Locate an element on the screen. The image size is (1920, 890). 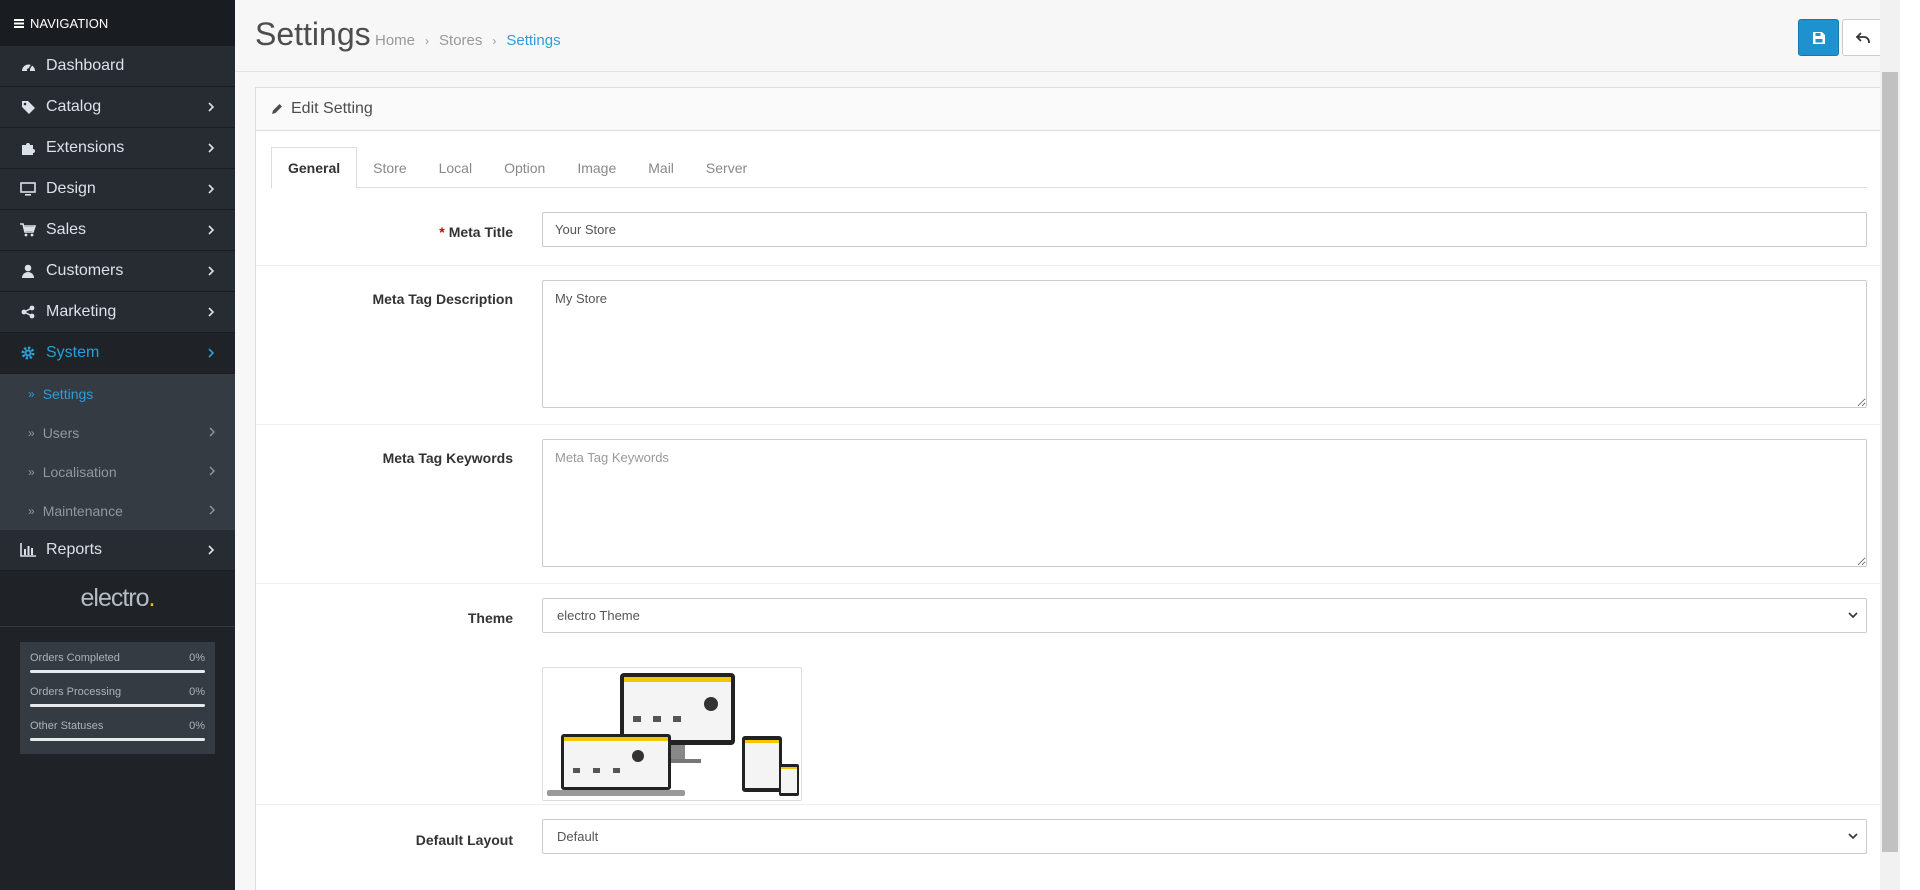
default-layout-row: Default Layout Default is located at coordinates (1068, 840).